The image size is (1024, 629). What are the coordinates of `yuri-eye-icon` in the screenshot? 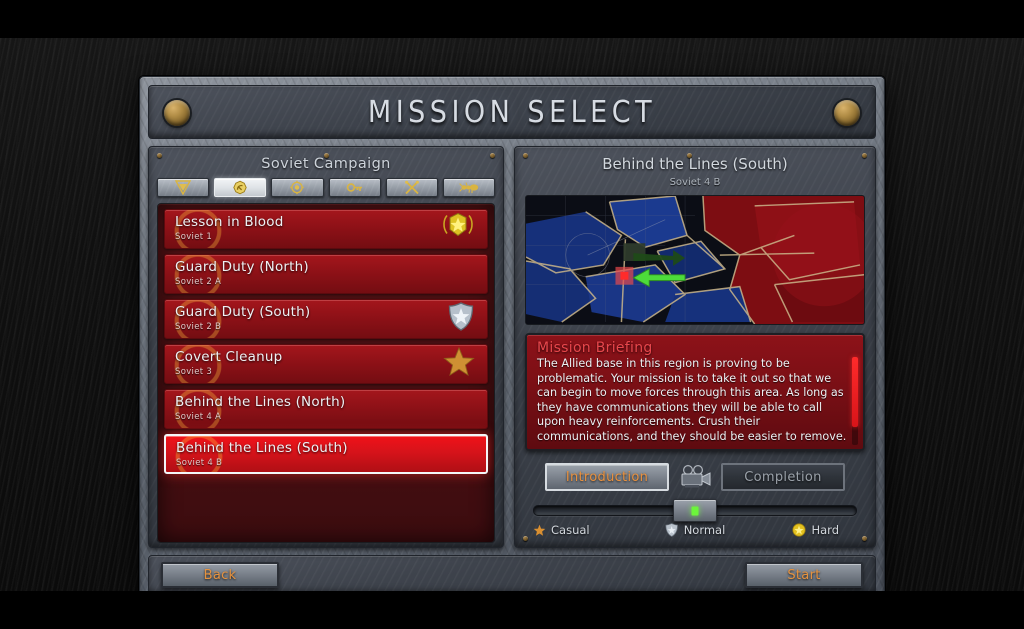 It's located at (297, 187).